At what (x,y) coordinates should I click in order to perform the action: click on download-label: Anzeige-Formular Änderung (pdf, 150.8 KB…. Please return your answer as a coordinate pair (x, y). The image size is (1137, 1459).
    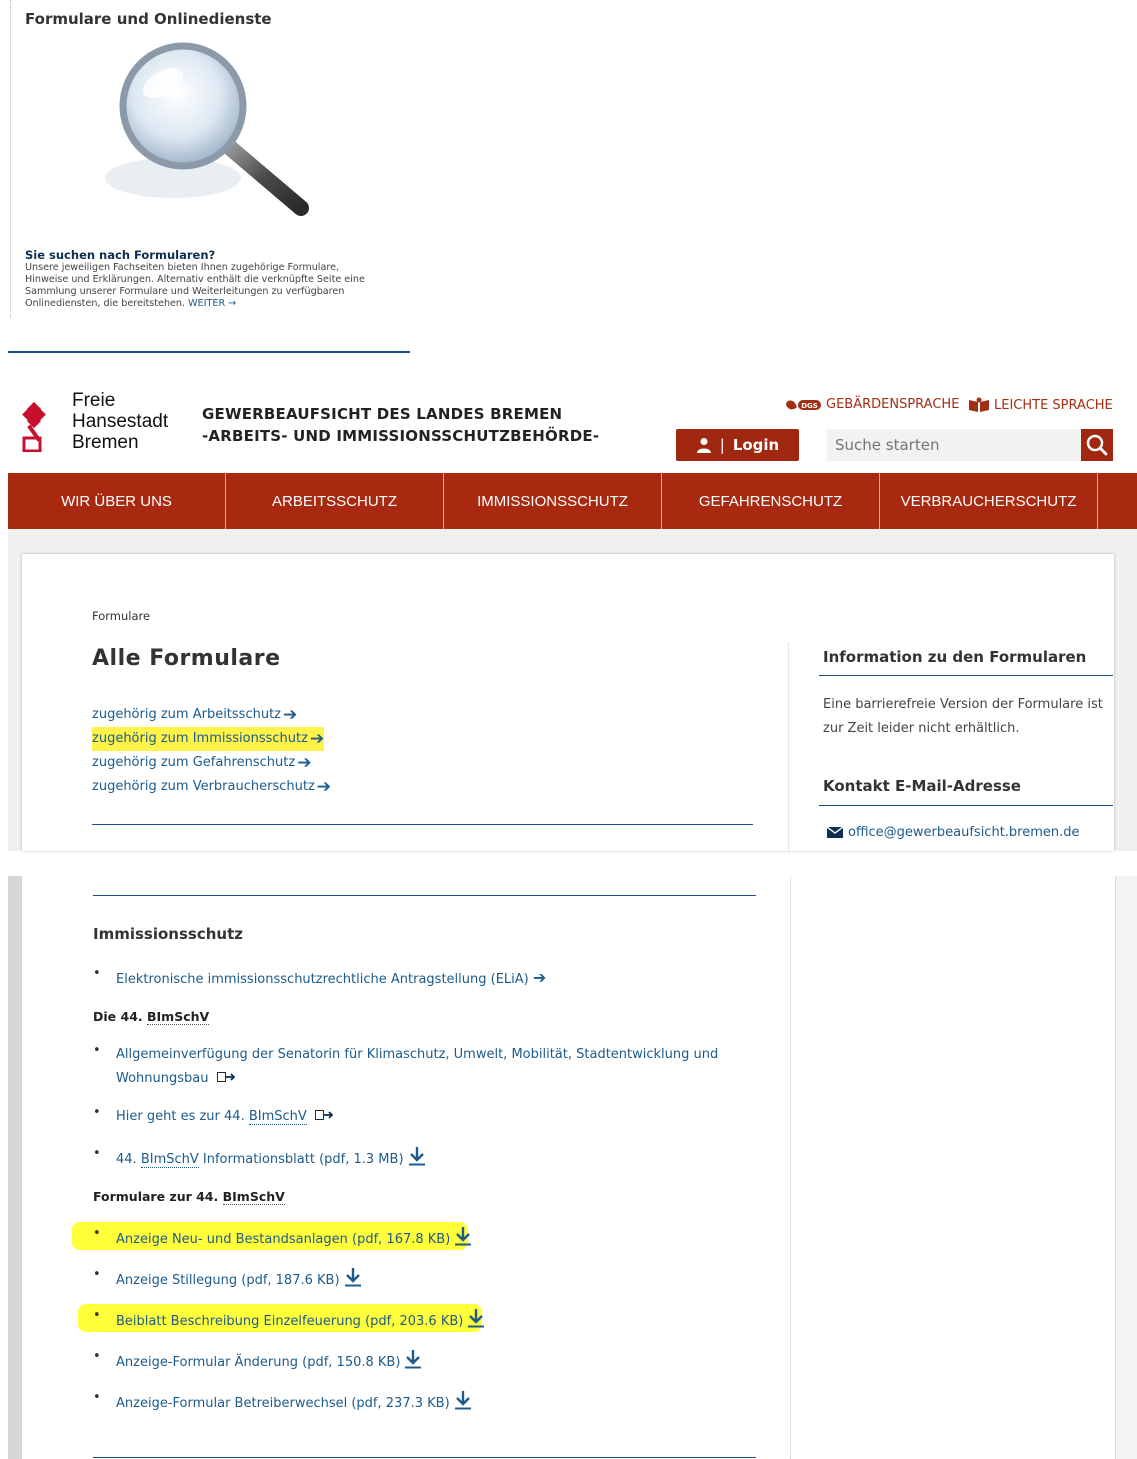
    Looking at the image, I should click on (258, 1362).